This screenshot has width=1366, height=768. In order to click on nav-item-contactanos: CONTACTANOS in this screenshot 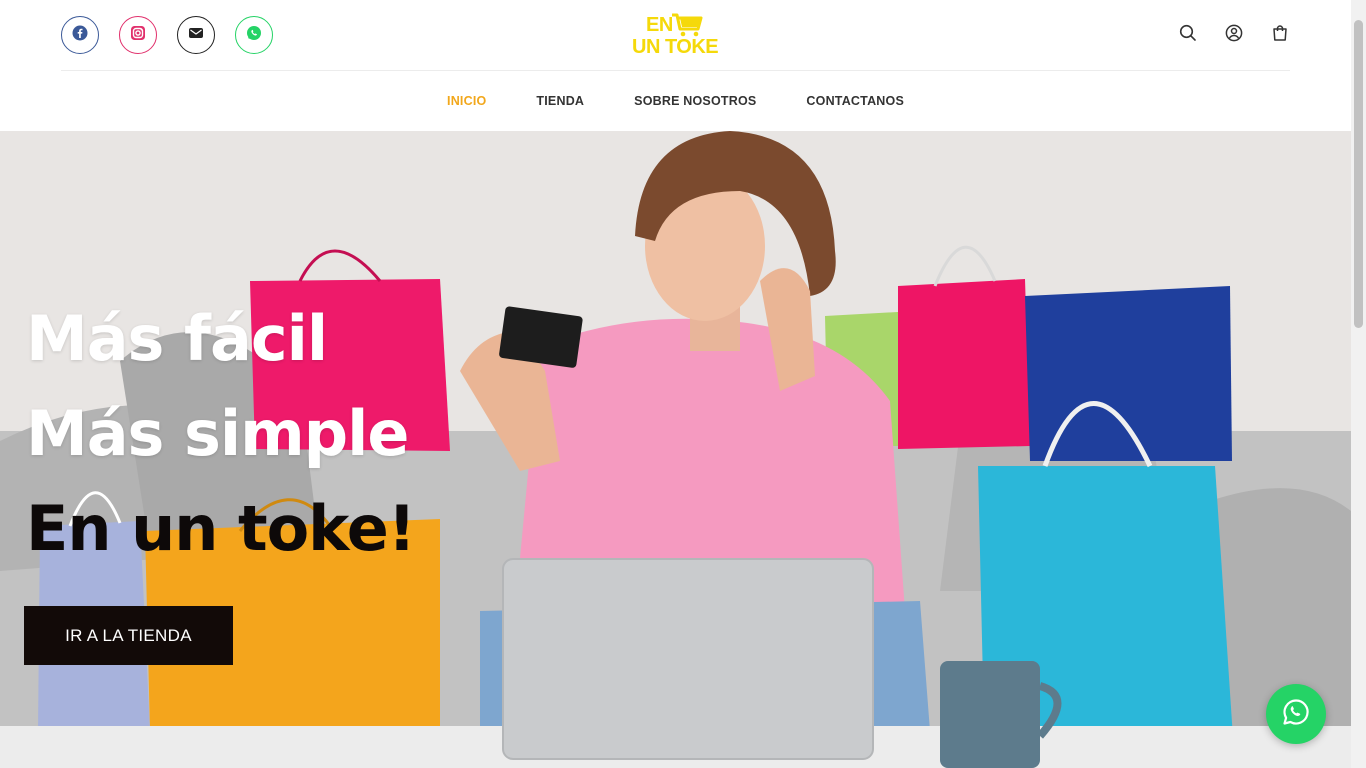, I will do `click(855, 101)`.